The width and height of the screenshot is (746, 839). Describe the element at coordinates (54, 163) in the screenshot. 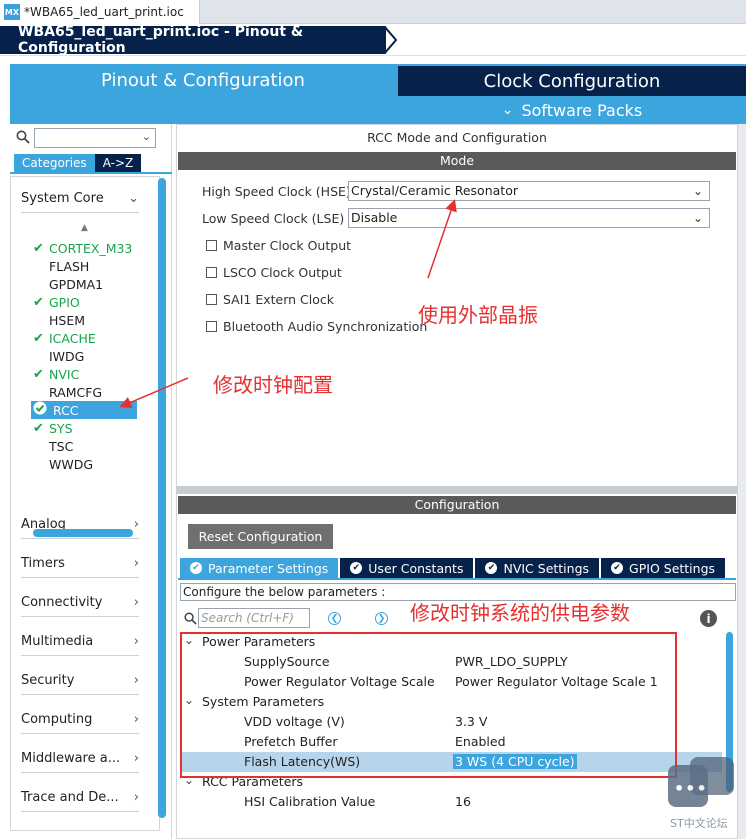

I see `tab-categories: Categories` at that location.